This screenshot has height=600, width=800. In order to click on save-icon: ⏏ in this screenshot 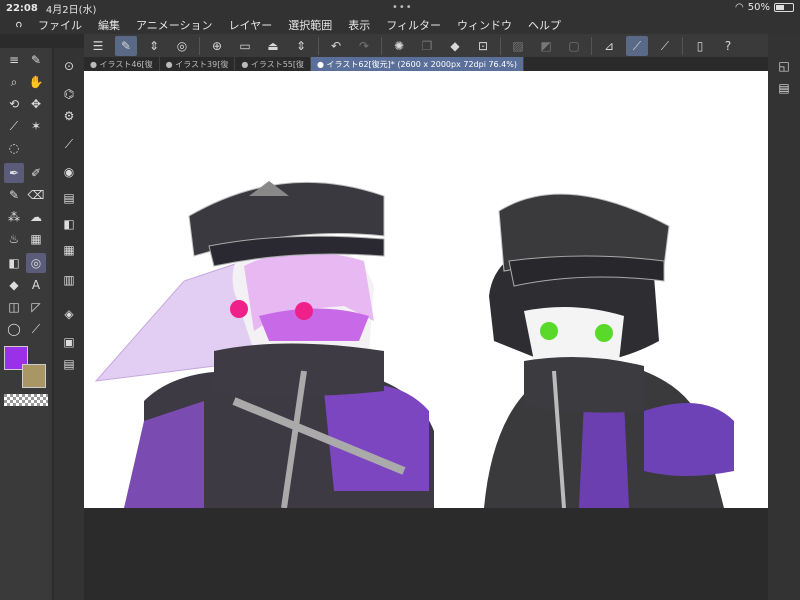, I will do `click(273, 46)`.